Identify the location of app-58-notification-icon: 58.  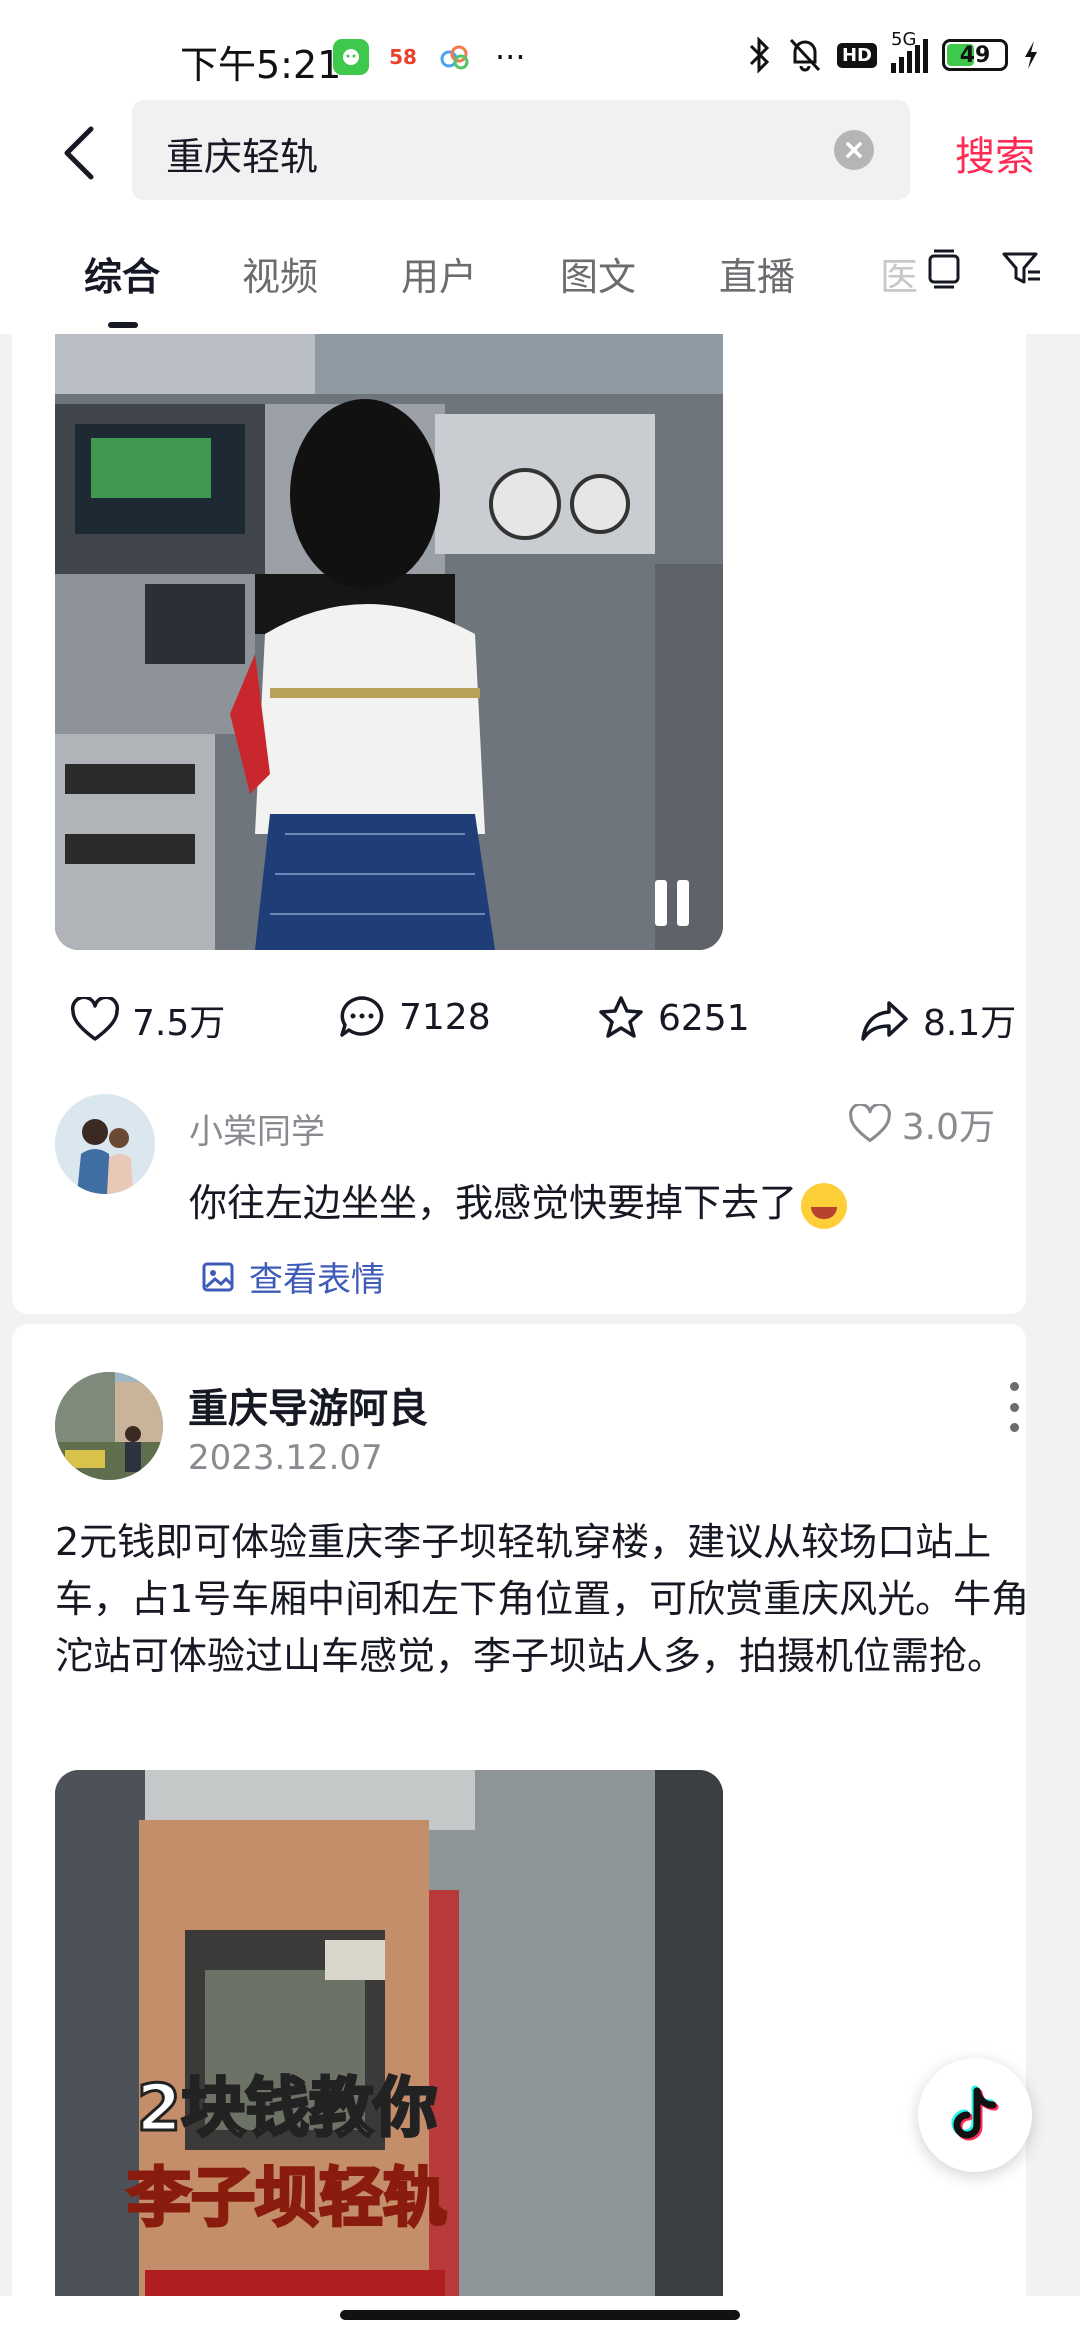
(403, 57).